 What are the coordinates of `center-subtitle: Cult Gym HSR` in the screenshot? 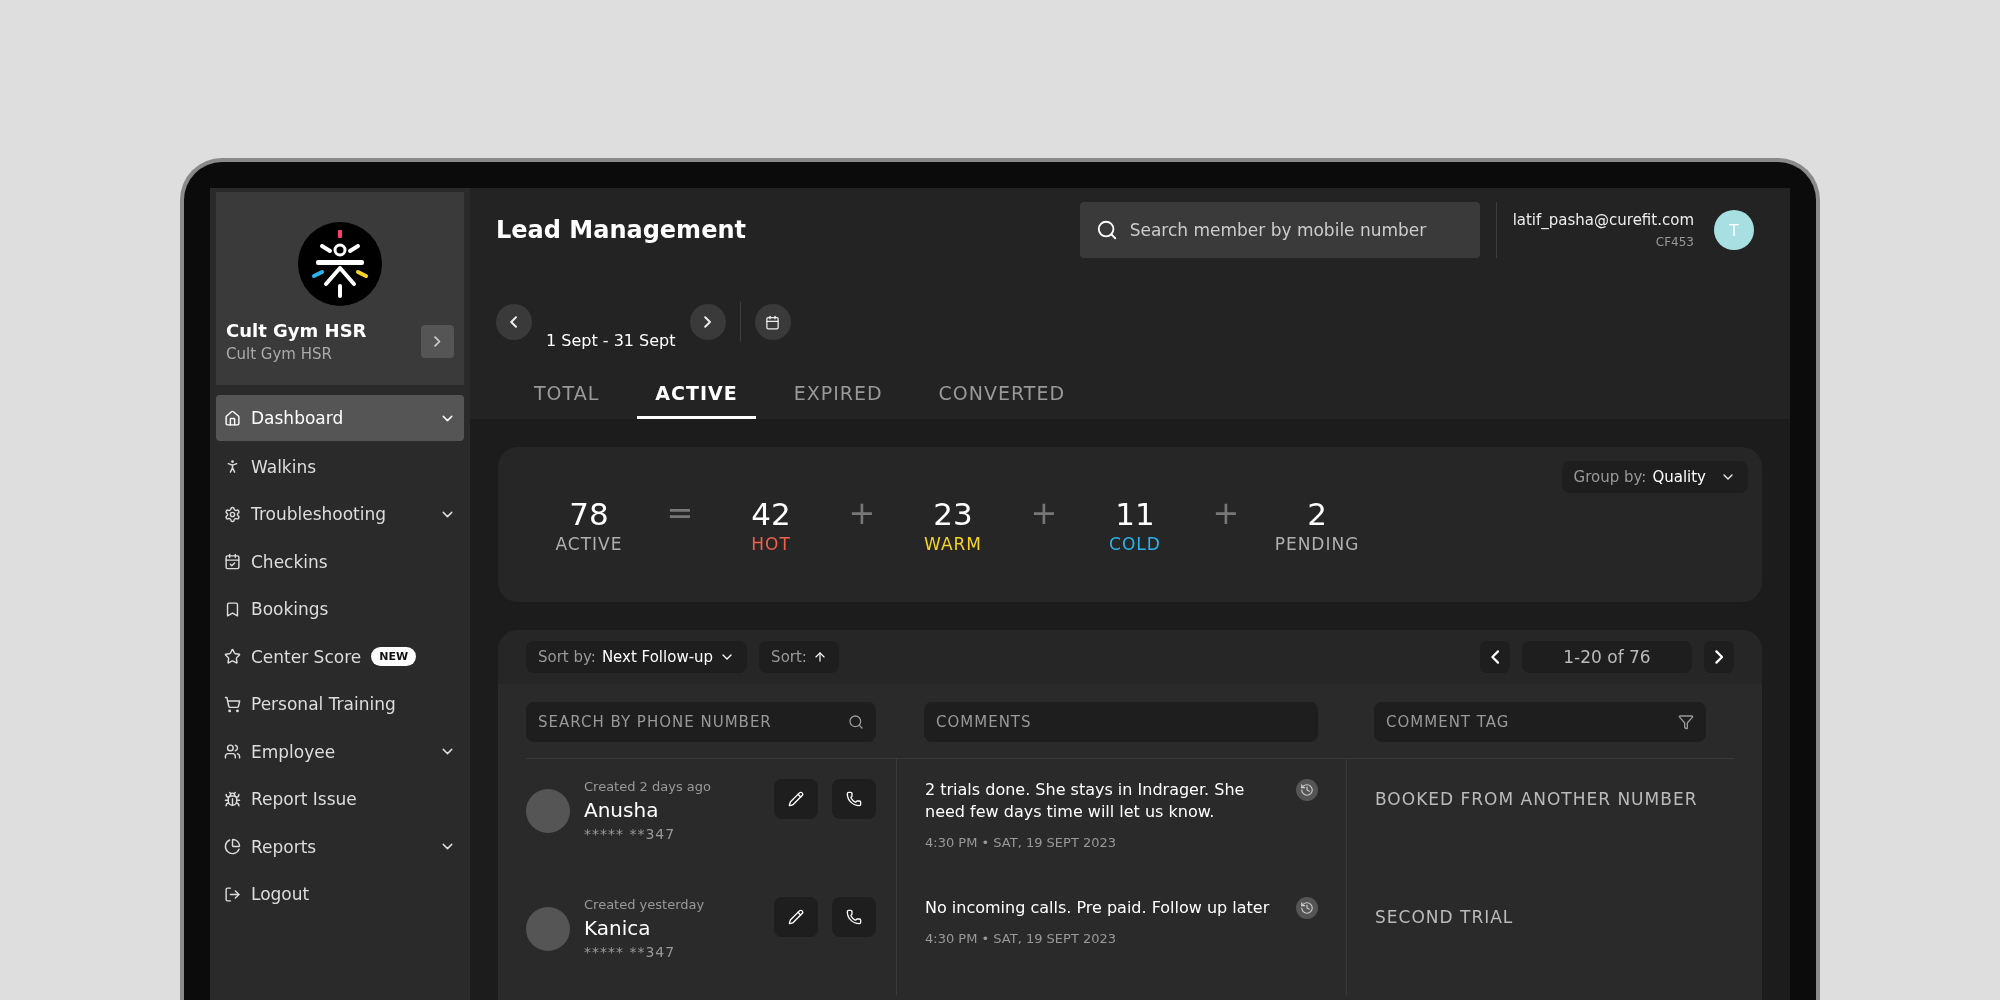 It's located at (279, 354).